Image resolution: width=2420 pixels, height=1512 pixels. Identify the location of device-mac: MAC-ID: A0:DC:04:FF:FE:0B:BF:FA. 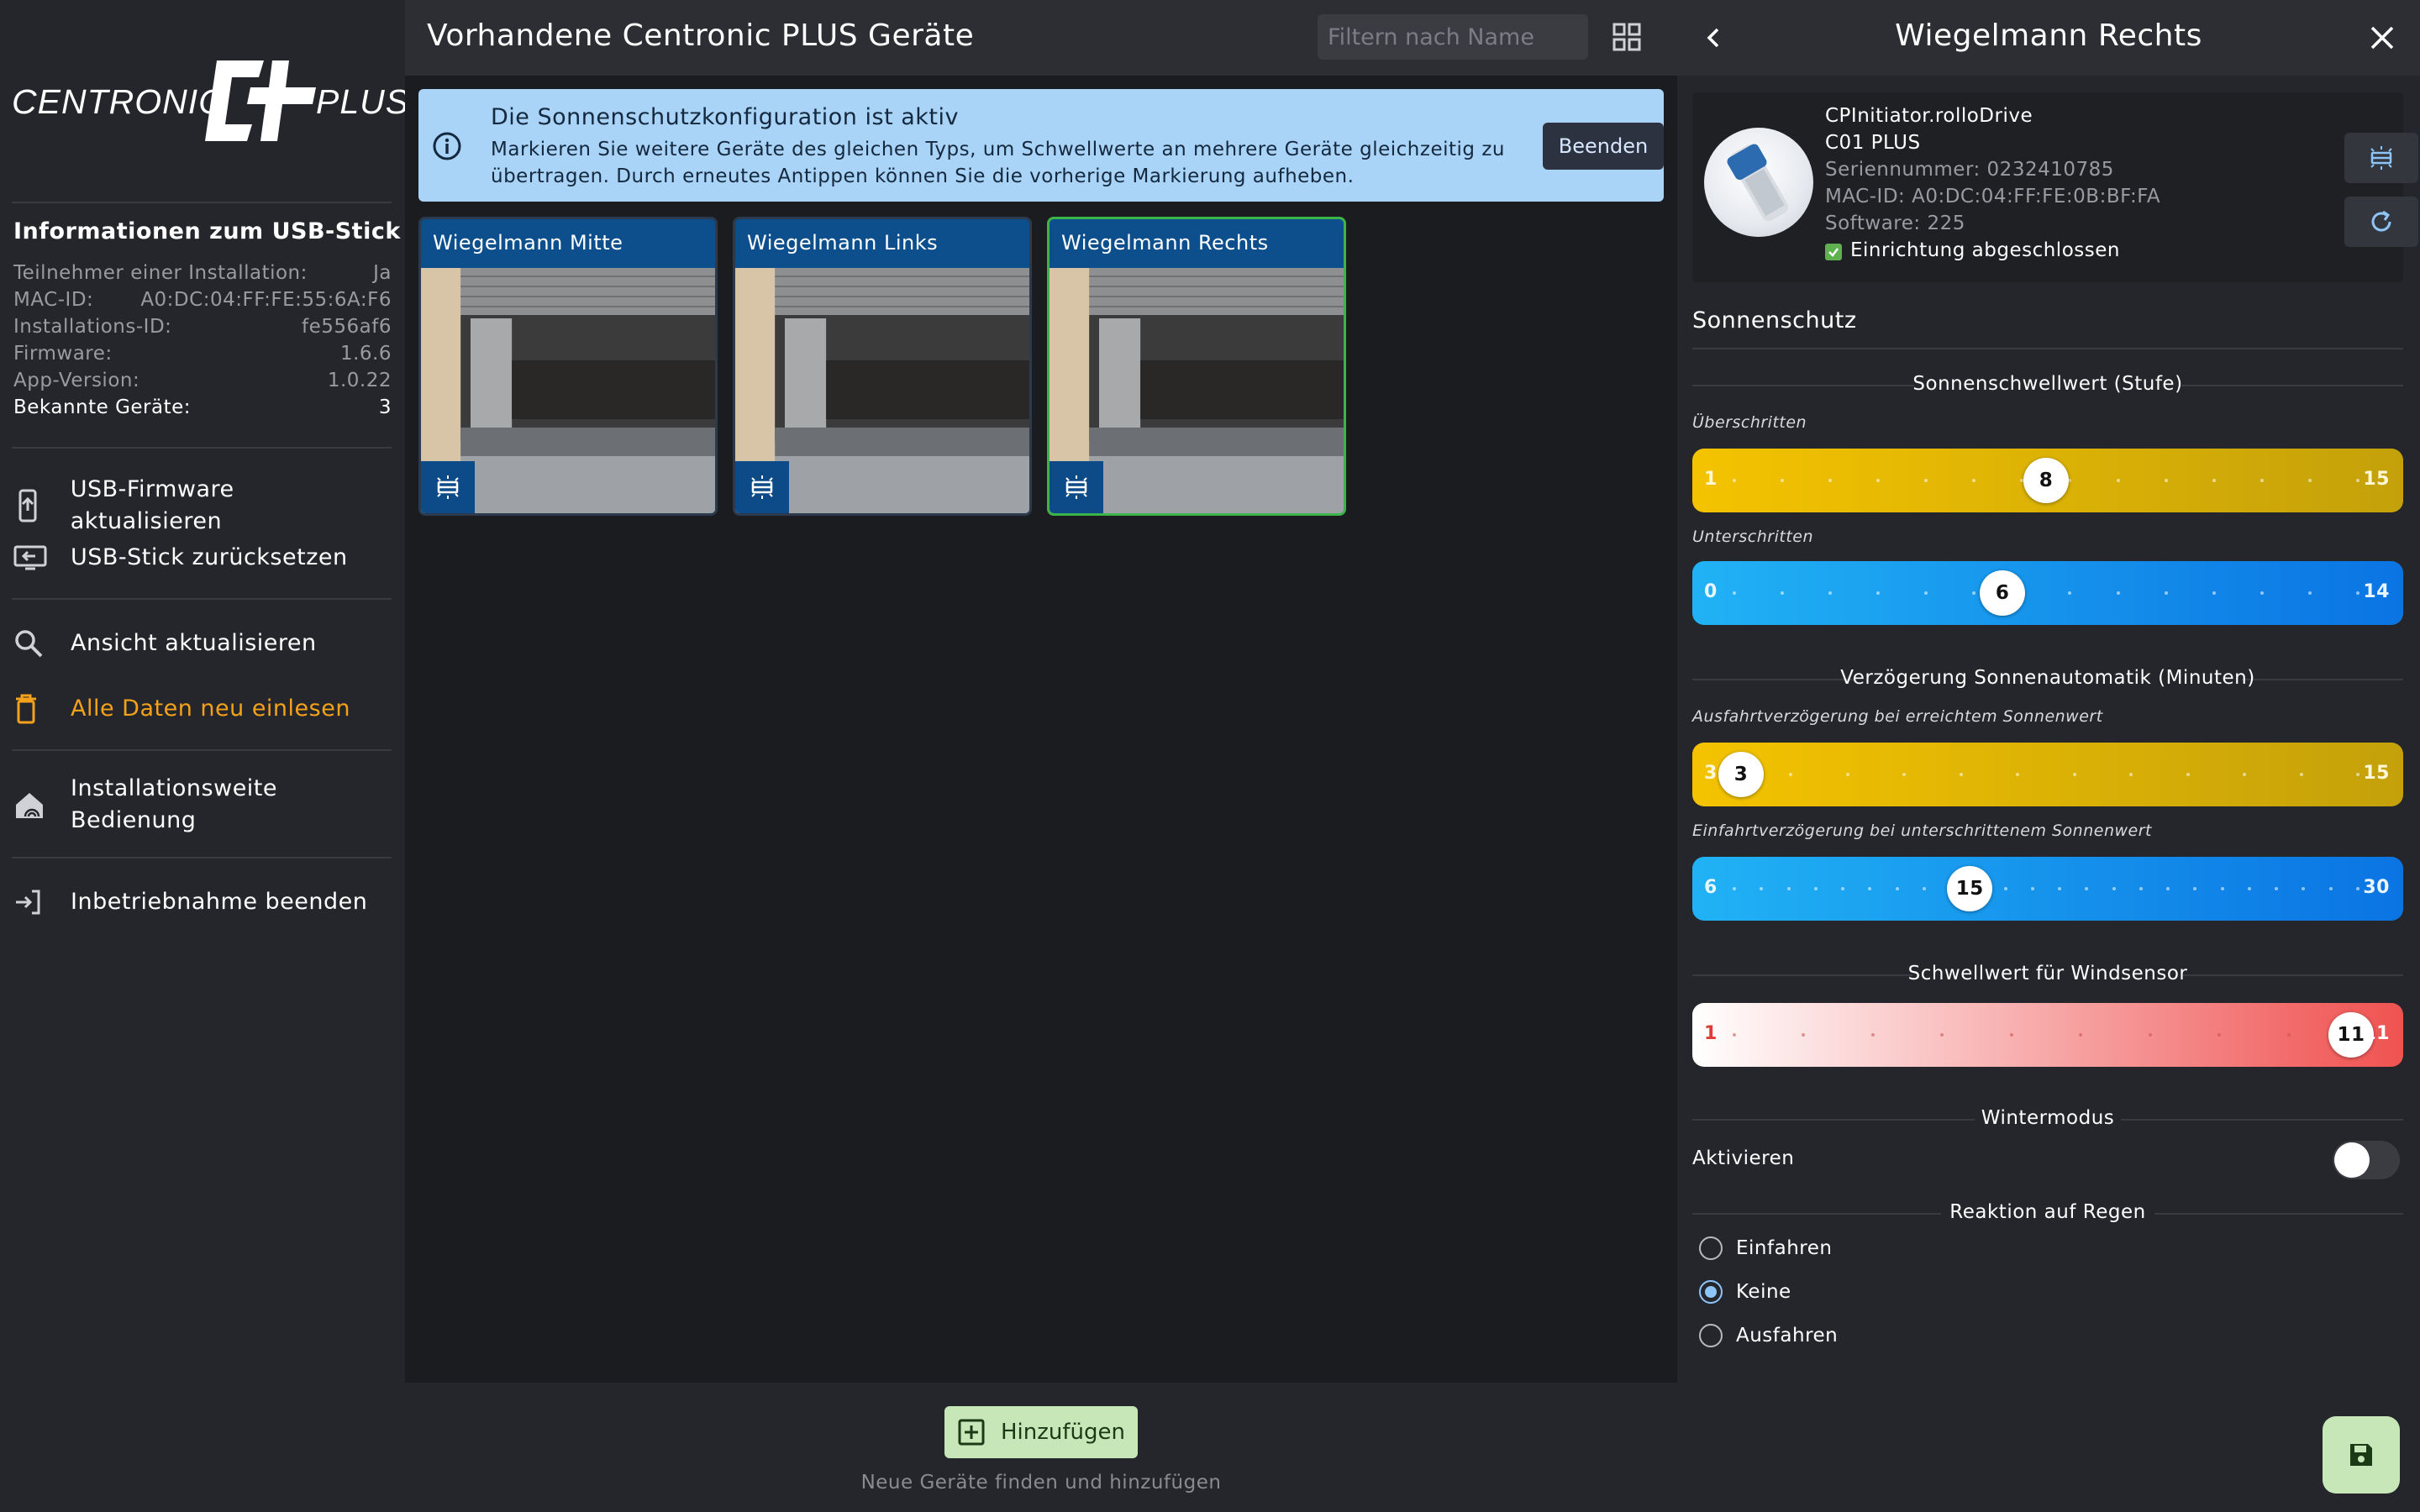
(1993, 196).